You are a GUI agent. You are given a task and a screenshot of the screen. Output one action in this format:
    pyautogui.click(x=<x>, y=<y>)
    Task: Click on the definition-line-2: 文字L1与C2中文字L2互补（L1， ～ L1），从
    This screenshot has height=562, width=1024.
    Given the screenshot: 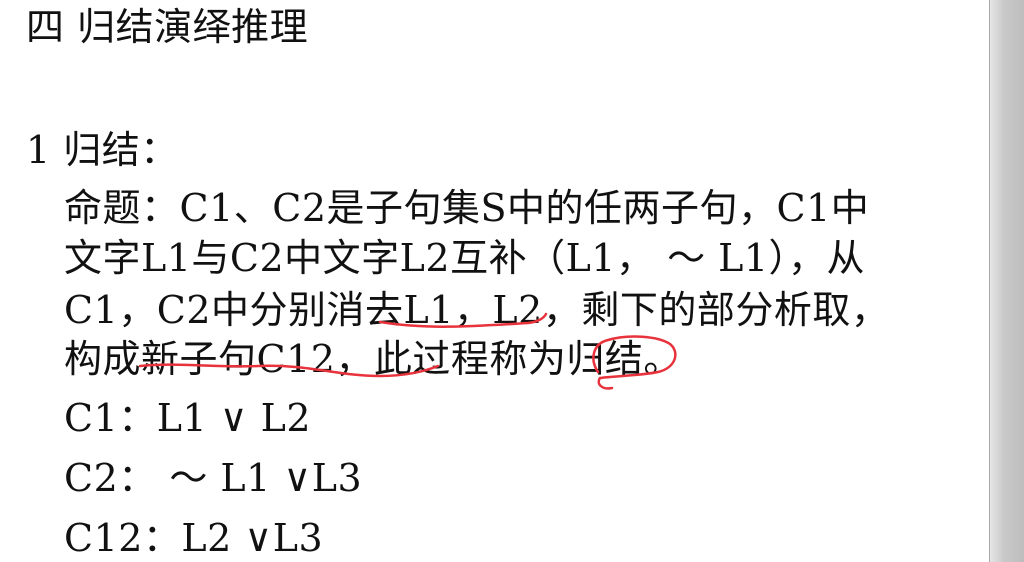 What is the action you would take?
    pyautogui.click(x=465, y=258)
    